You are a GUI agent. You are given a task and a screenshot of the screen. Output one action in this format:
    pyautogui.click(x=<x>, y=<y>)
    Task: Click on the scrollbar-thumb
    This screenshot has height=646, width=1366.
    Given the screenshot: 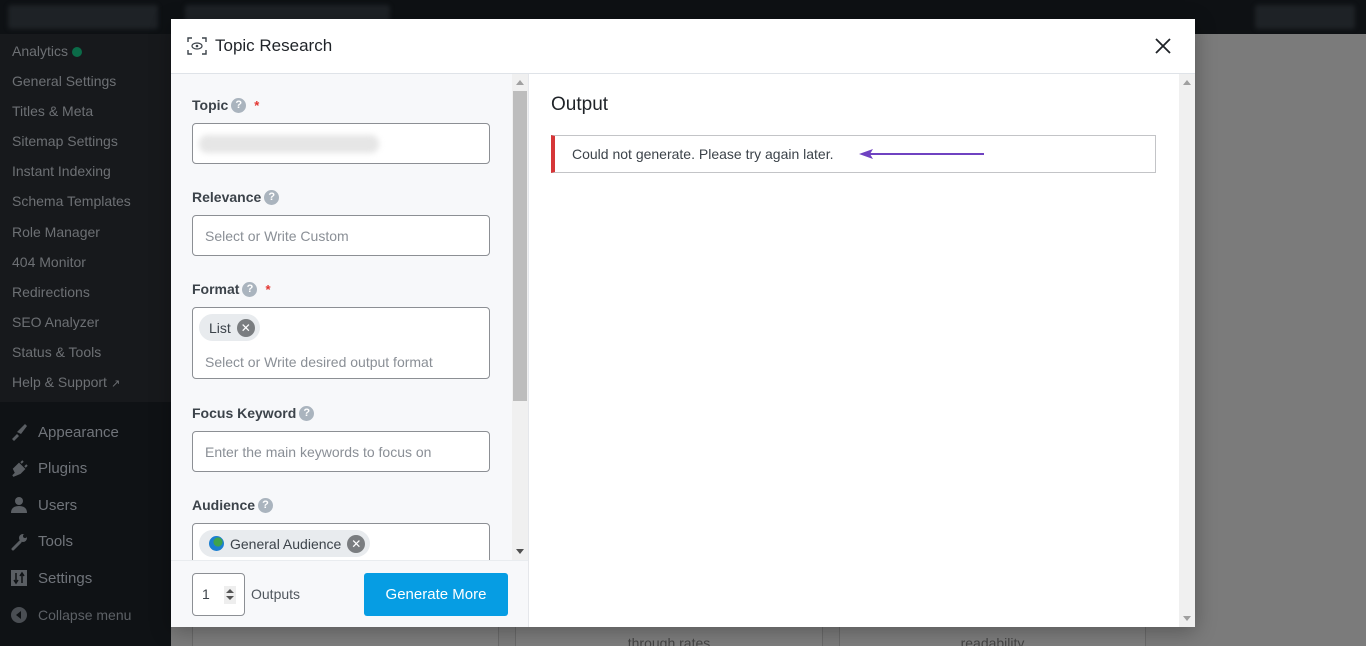 What is the action you would take?
    pyautogui.click(x=520, y=246)
    